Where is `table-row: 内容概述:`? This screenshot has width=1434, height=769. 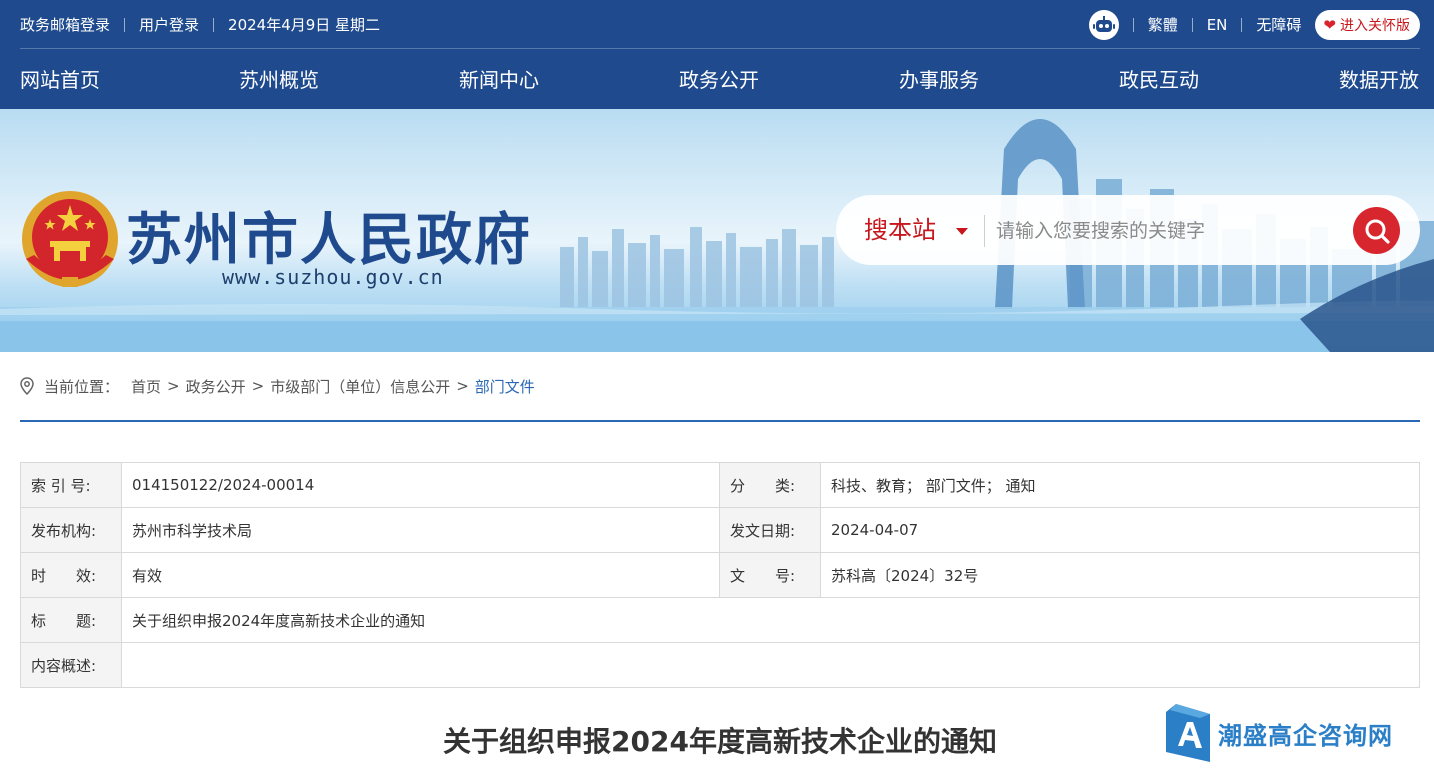 table-row: 内容概述: is located at coordinates (720, 665).